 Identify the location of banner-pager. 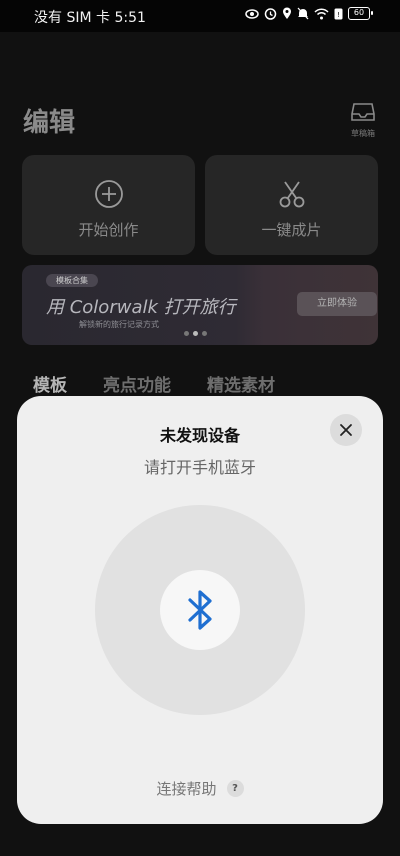
(195, 333).